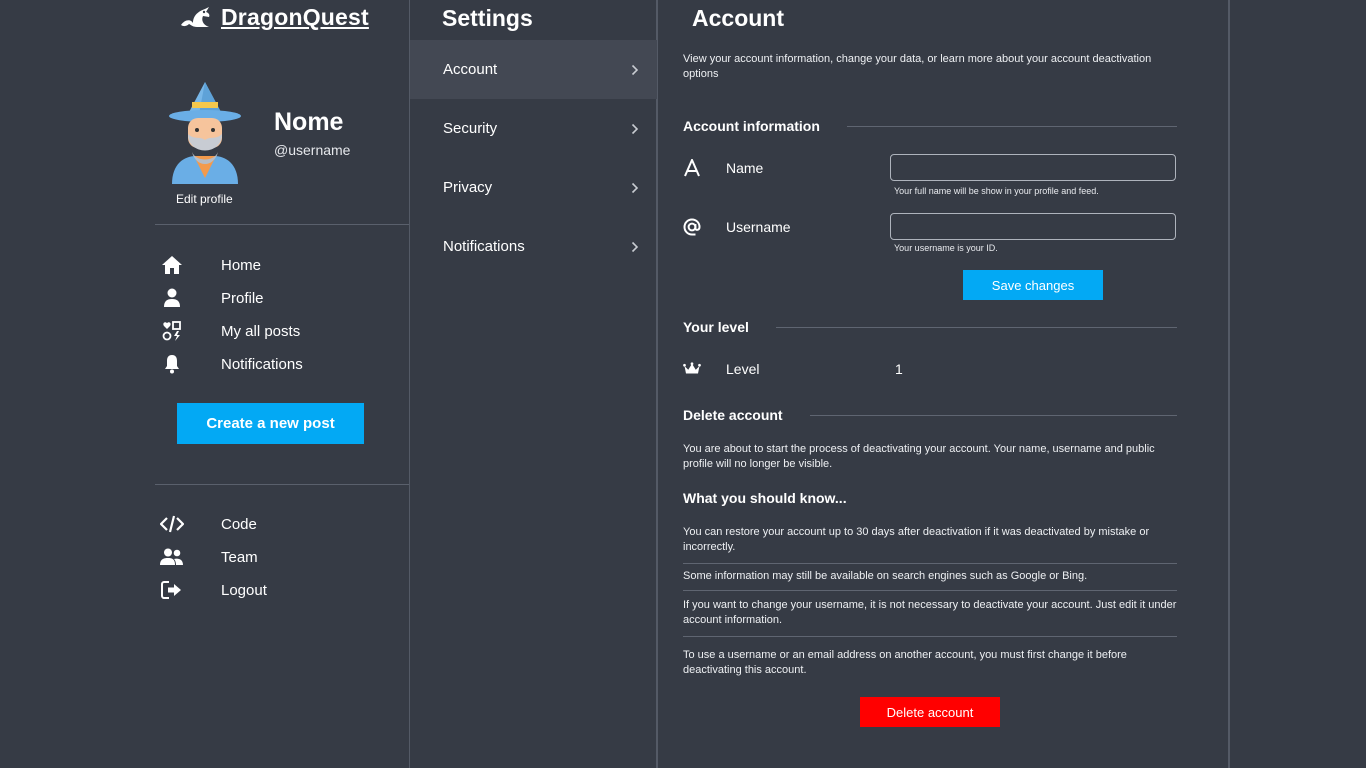 The height and width of the screenshot is (768, 1366). Describe the element at coordinates (716, 327) in the screenshot. I see `section-title: Your level` at that location.